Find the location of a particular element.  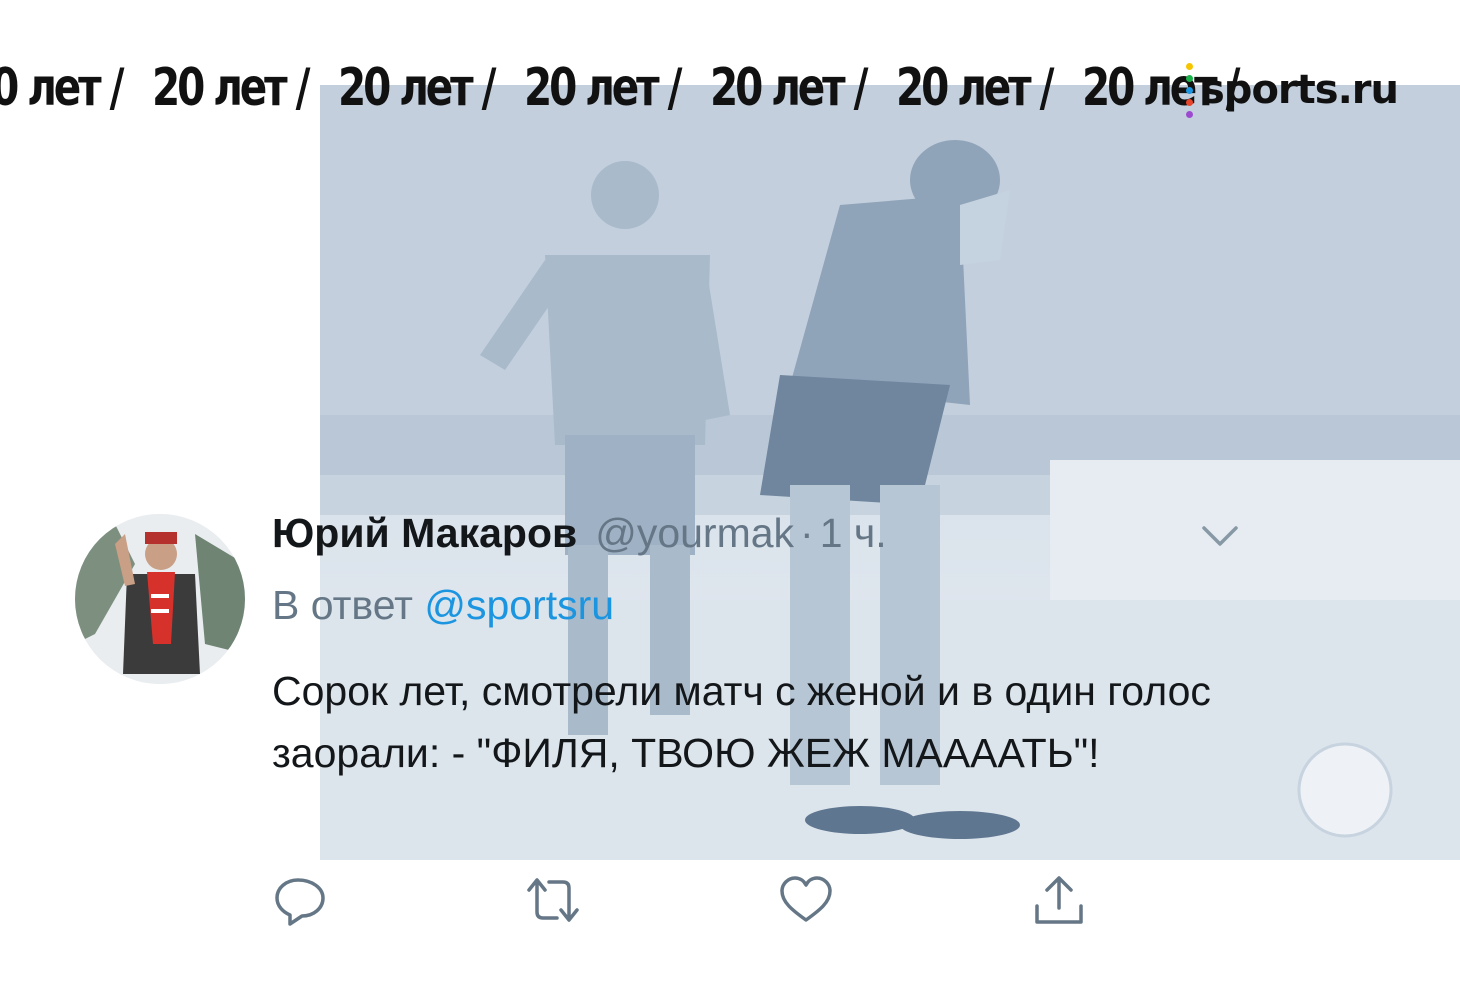

reply-mention-link: @sportsru is located at coordinates (519, 605).